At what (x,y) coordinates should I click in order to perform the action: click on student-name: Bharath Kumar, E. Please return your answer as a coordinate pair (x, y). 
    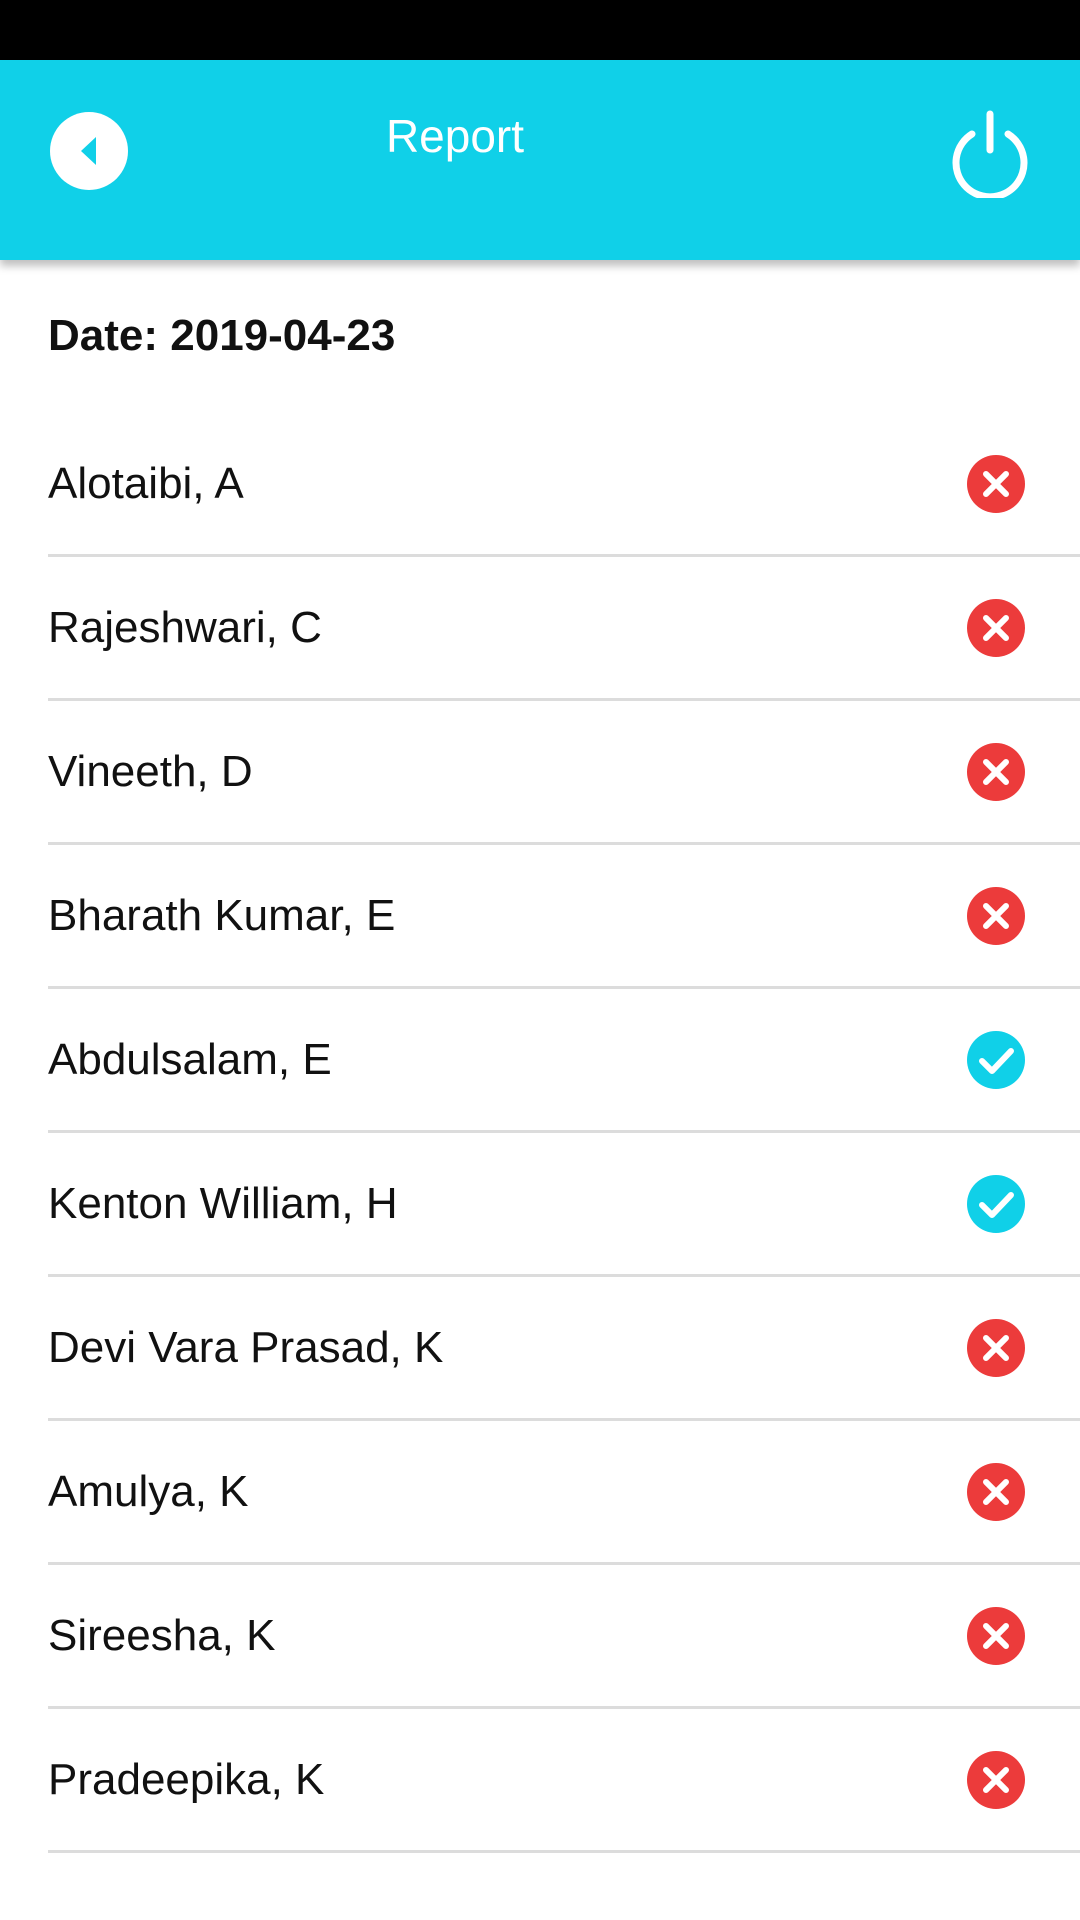
    Looking at the image, I should click on (222, 915).